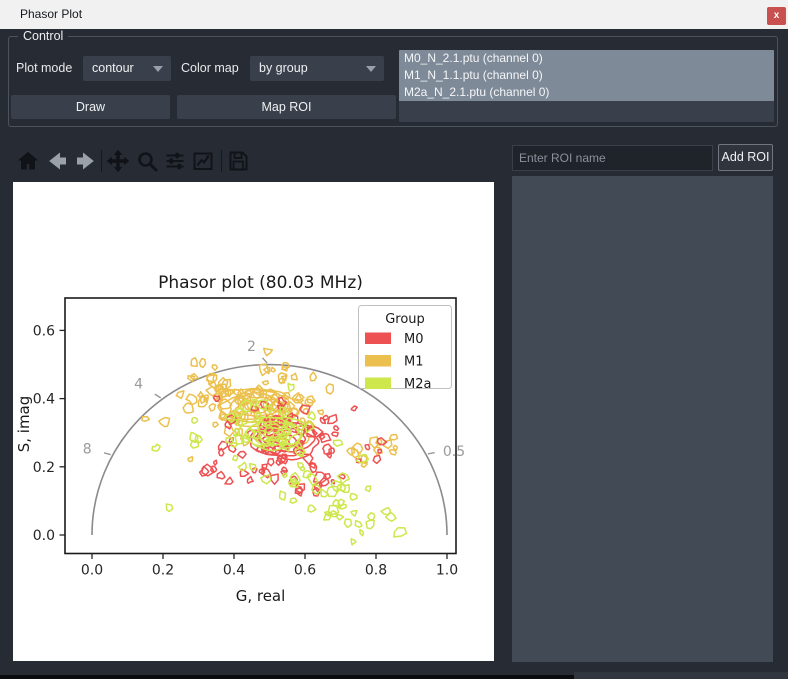 This screenshot has height=679, width=788. I want to click on plot-title: Phasor plot (80.03 MHz), so click(260, 283).